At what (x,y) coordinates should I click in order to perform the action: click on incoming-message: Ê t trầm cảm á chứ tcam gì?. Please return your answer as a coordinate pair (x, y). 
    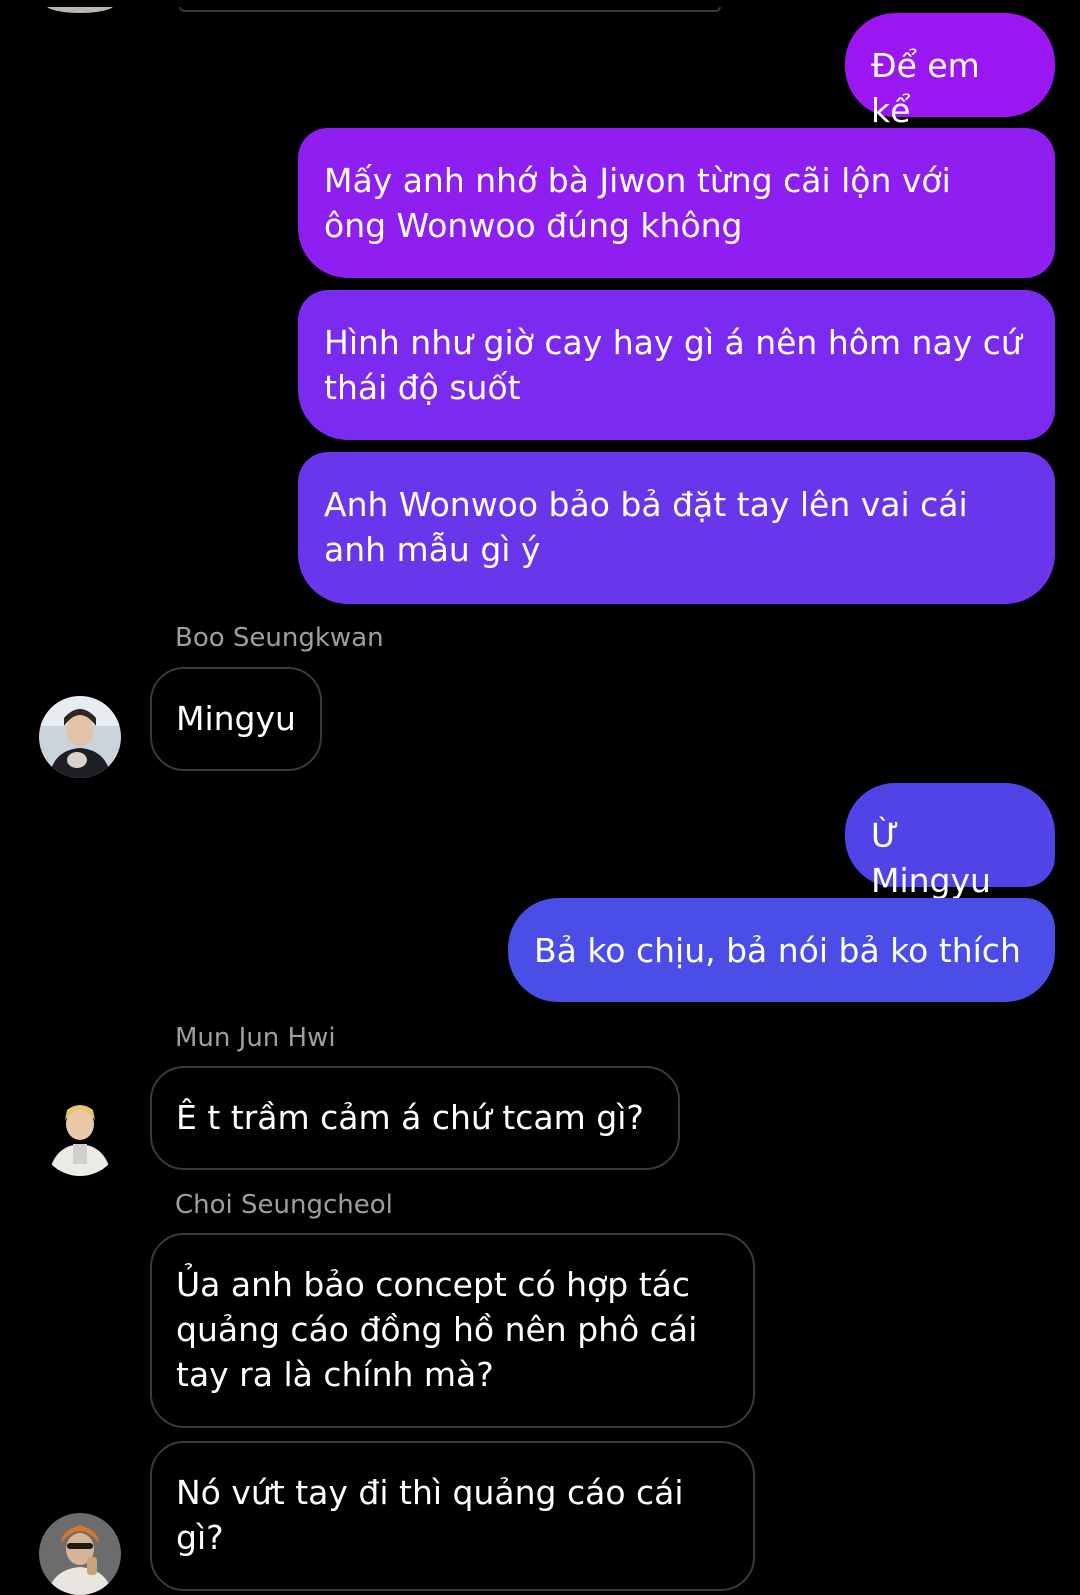
    Looking at the image, I should click on (415, 1118).